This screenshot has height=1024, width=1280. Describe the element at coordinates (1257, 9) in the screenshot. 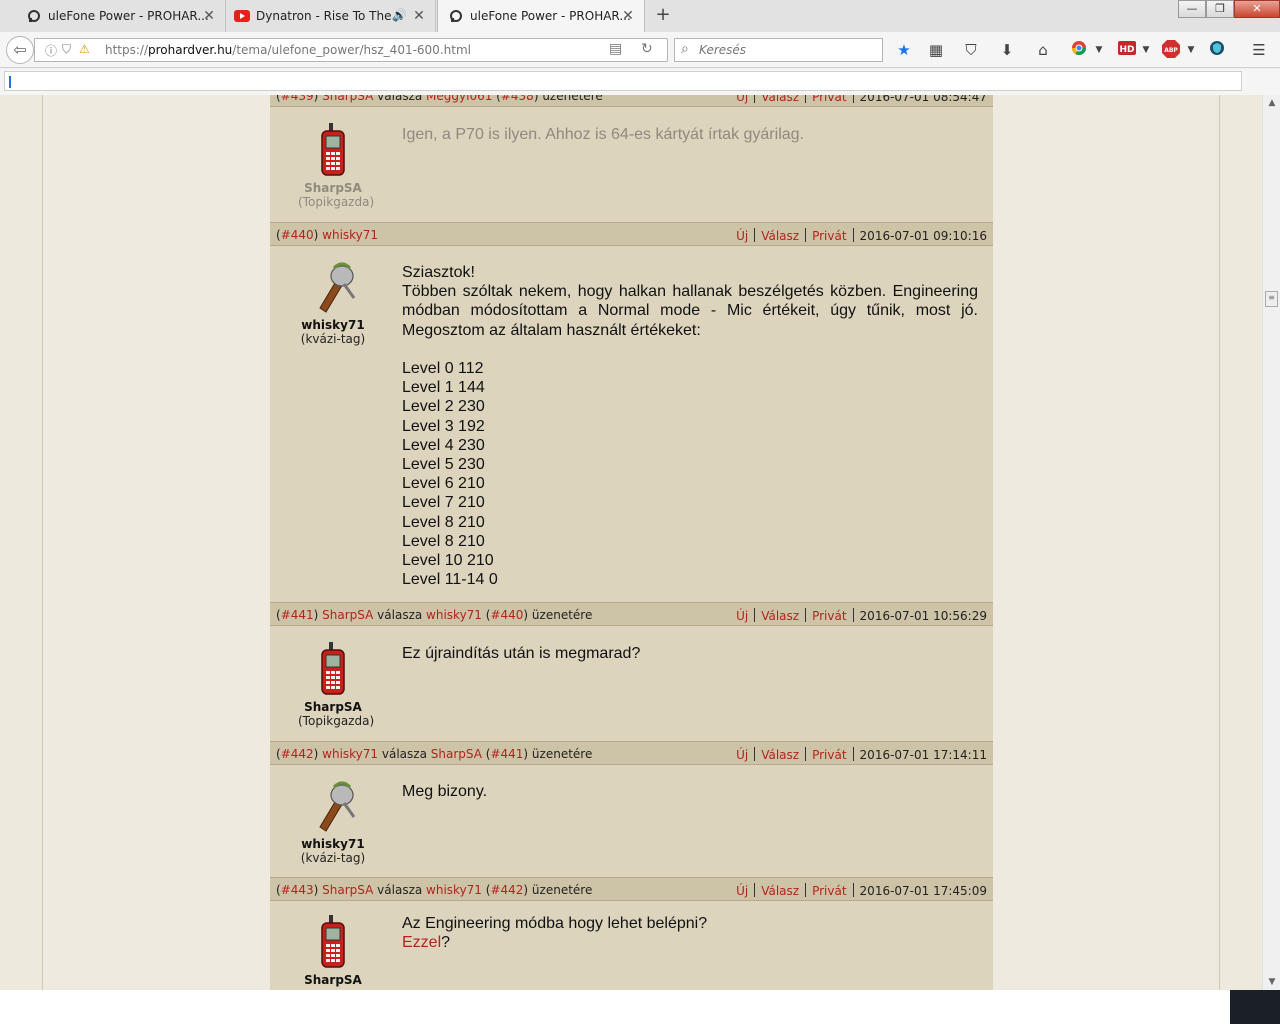

I see `close-window-button: ✕` at that location.